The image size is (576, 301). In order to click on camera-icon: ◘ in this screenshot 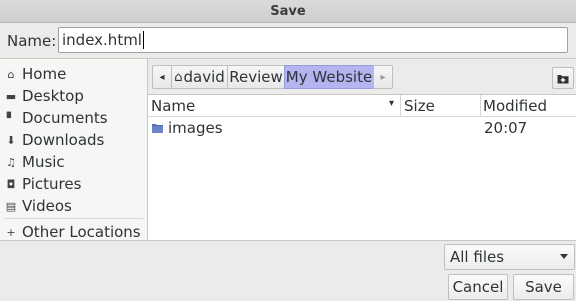, I will do `click(11, 184)`.